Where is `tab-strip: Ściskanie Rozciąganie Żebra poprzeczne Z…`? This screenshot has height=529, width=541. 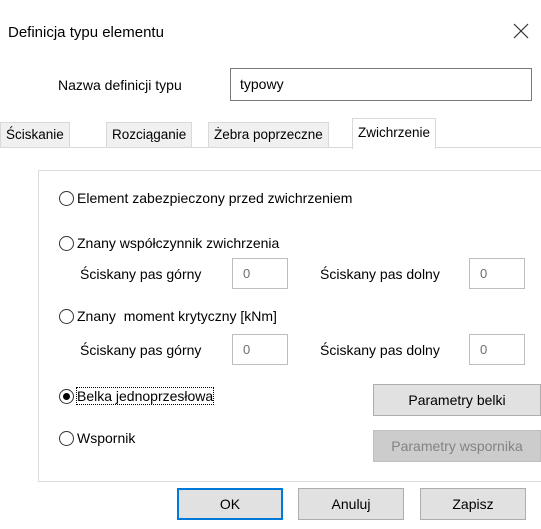
tab-strip: Ściskanie Rozciąganie Żebra poprzeczne Z… is located at coordinates (270, 133).